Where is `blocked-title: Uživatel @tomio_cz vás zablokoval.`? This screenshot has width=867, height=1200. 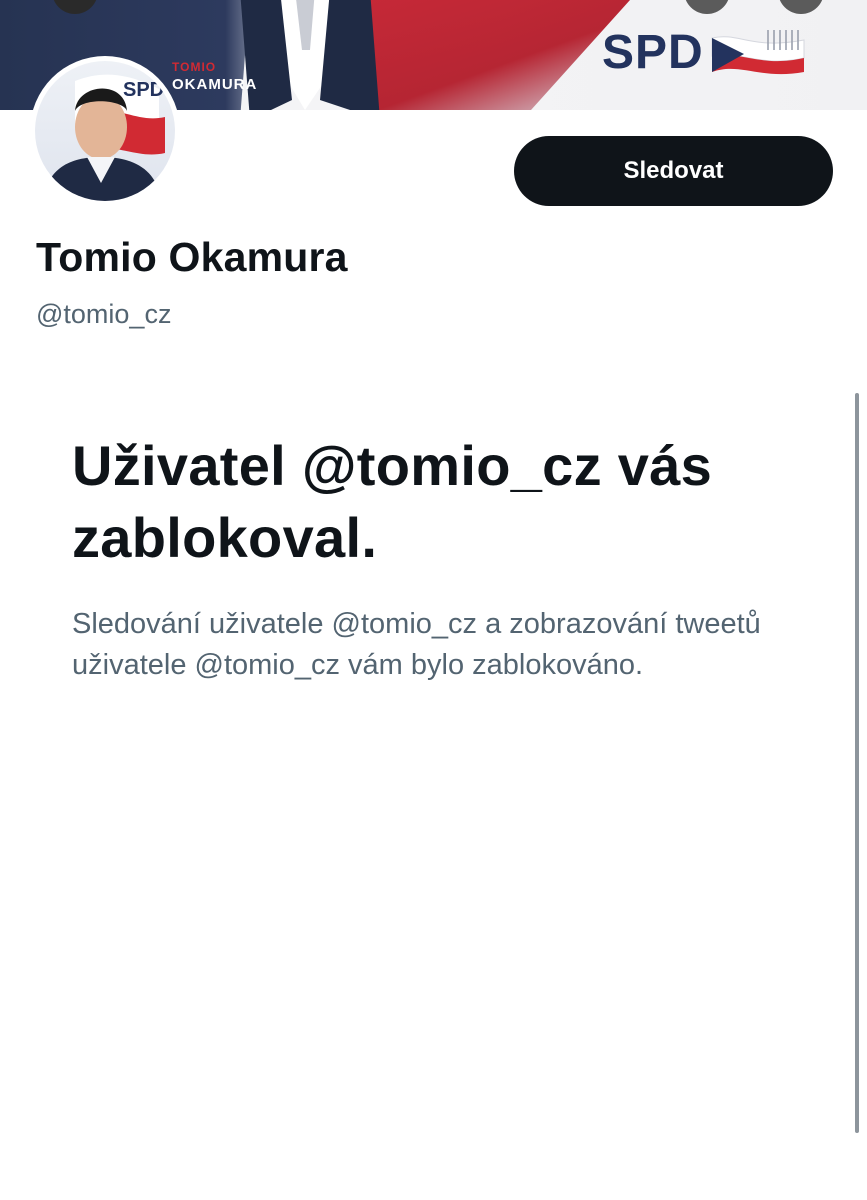 blocked-title: Uživatel @tomio_cz vás zablokoval. is located at coordinates (392, 501).